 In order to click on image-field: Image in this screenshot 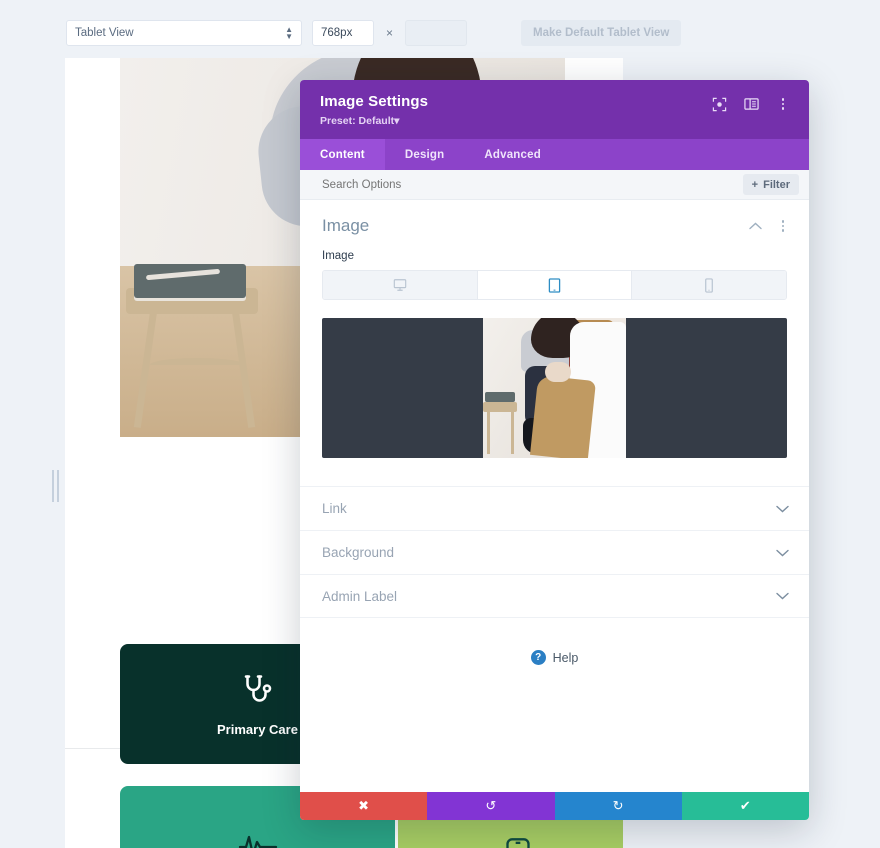, I will do `click(554, 273)`.